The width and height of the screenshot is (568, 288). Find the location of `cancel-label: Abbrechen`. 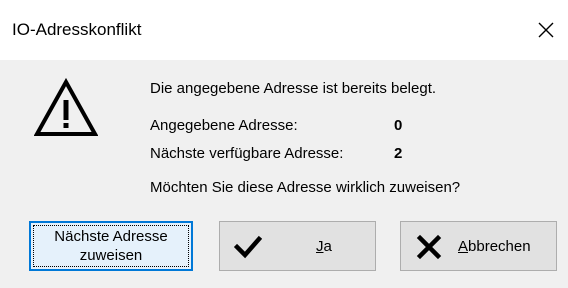

cancel-label: Abbrechen is located at coordinates (494, 246).